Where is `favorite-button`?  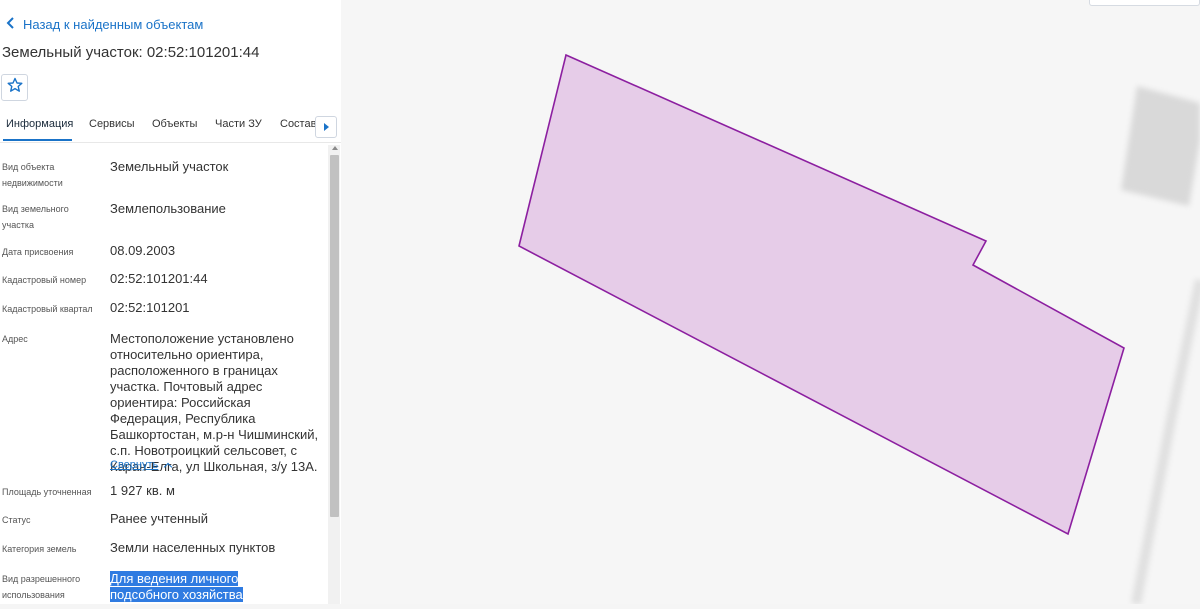
favorite-button is located at coordinates (14, 87).